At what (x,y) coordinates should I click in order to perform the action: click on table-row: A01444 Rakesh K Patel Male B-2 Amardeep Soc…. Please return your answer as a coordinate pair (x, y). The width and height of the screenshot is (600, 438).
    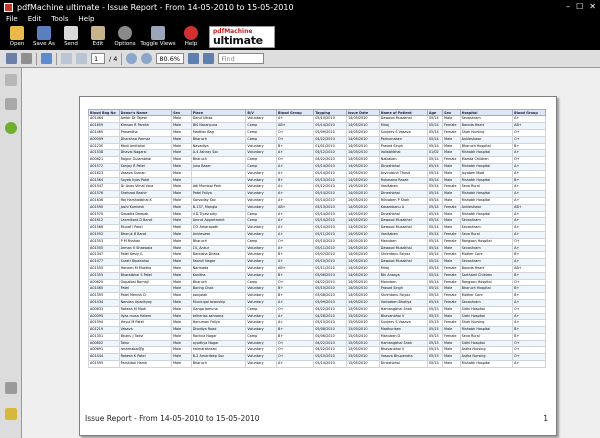
    Looking at the image, I should click on (317, 357).